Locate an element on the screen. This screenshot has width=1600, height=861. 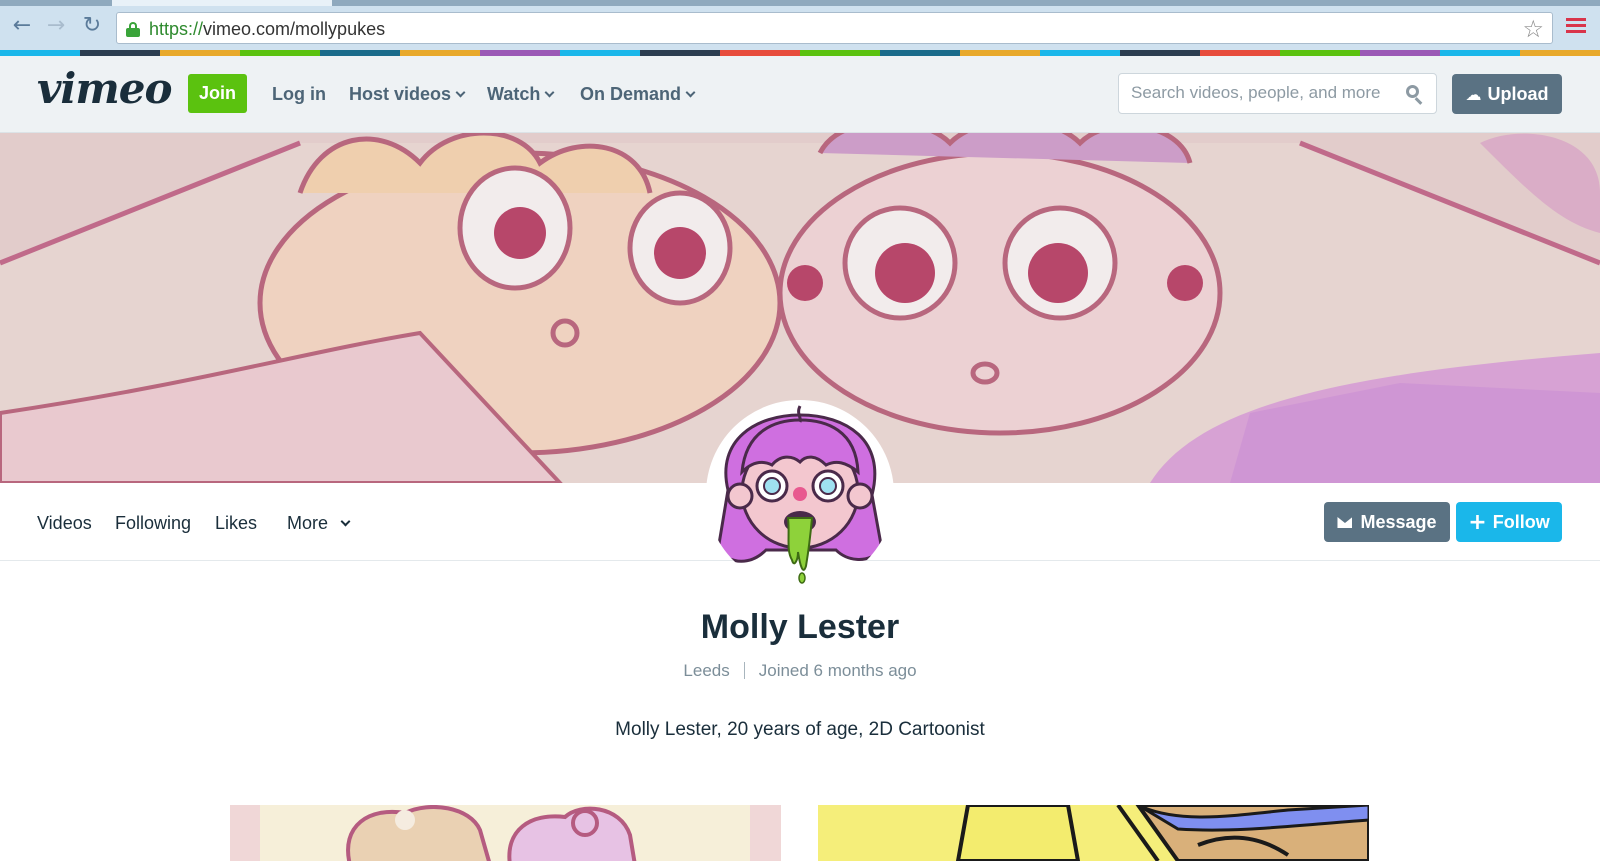
upload-button: ☁ Upload is located at coordinates (1507, 94).